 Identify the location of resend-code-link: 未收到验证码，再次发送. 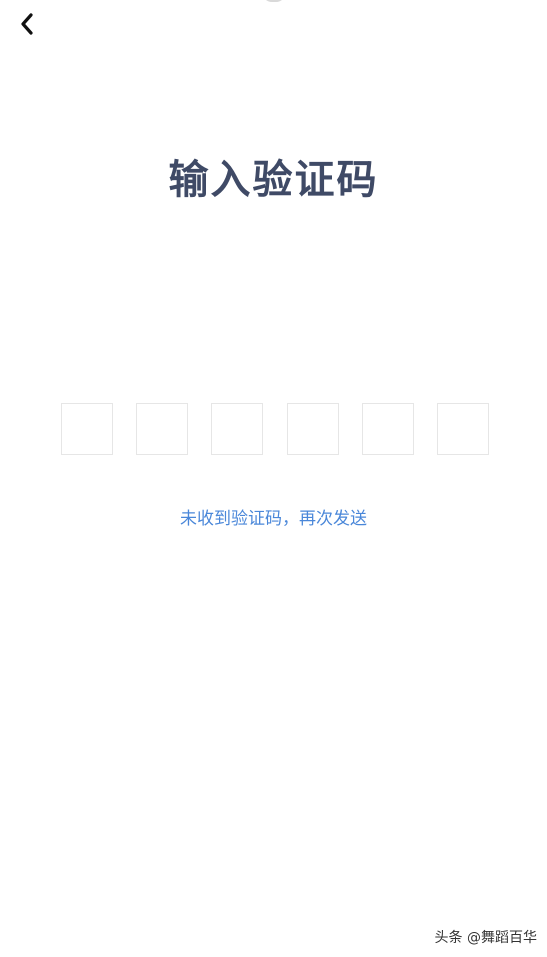
(273, 519).